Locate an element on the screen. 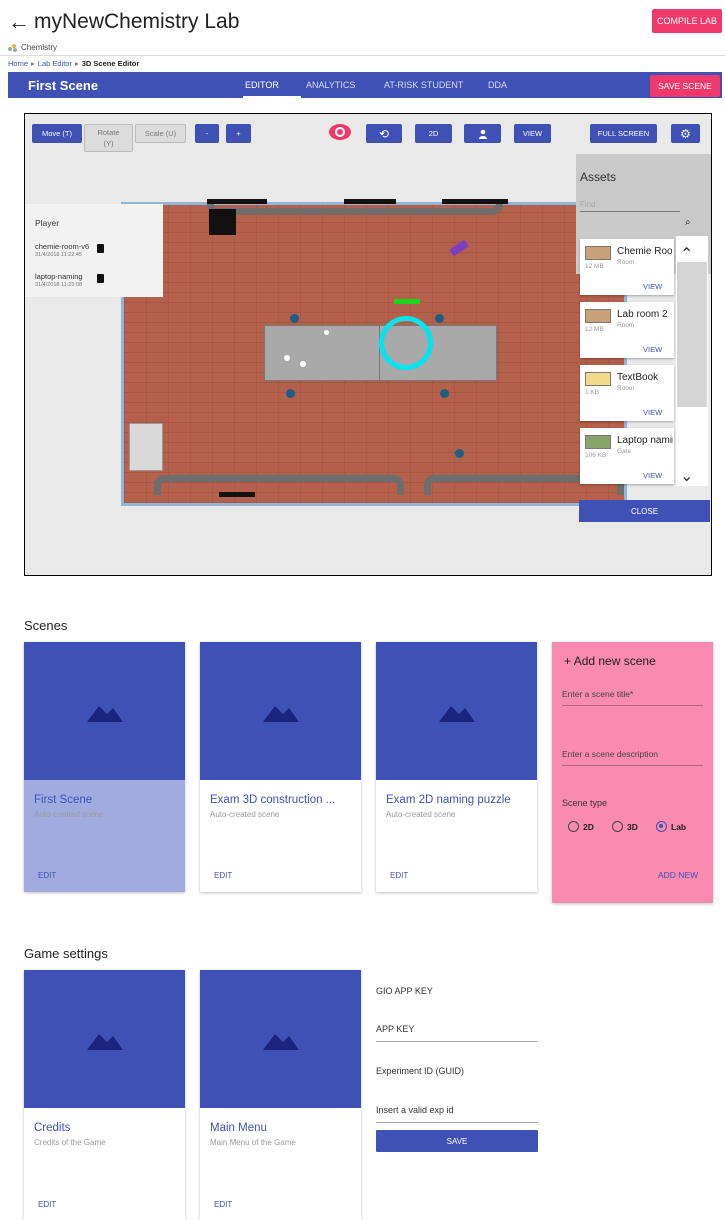 This screenshot has height=1220, width=725. scene-title-input: Enter a scene title* is located at coordinates (632, 697).